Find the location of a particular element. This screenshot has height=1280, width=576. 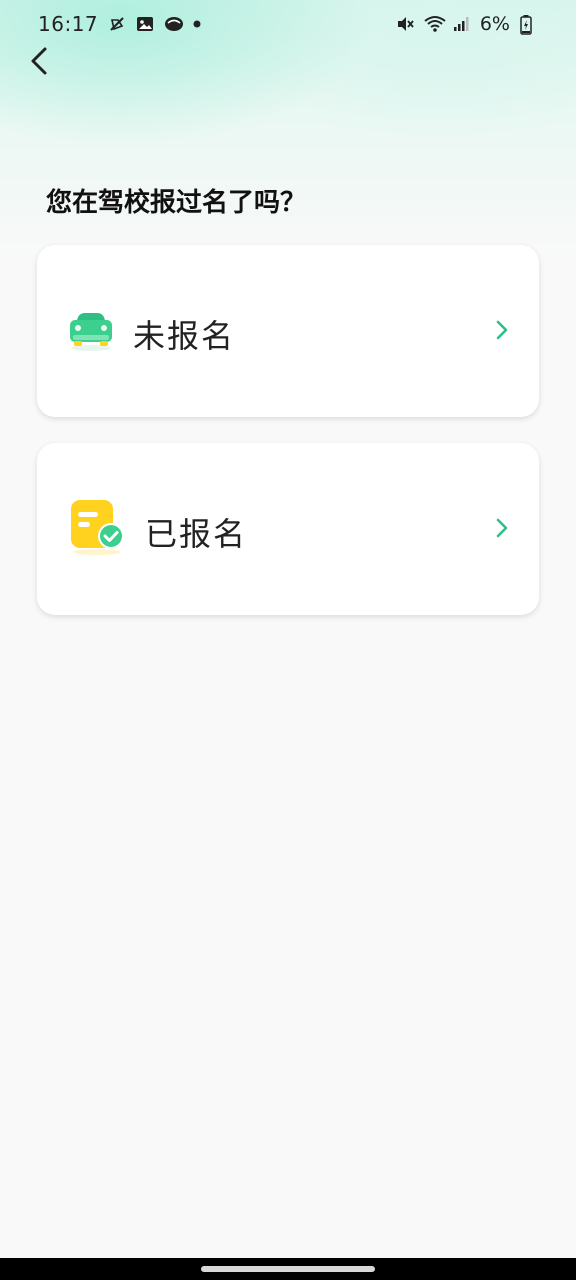

option-label: 未报名 is located at coordinates (184, 336).